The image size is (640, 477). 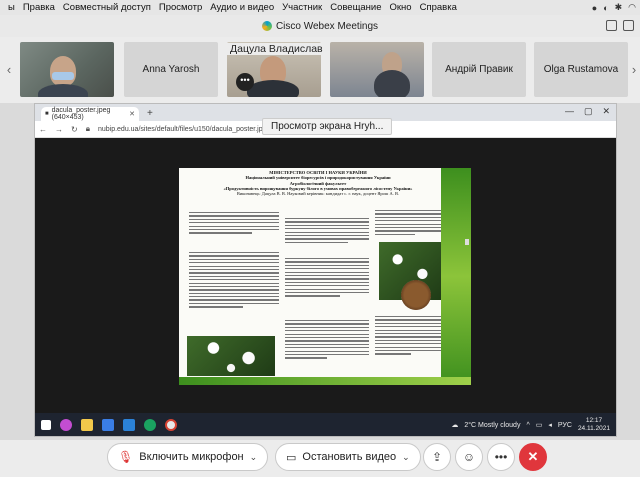 What do you see at coordinates (569, 111) in the screenshot?
I see `minimize-icon: —` at bounding box center [569, 111].